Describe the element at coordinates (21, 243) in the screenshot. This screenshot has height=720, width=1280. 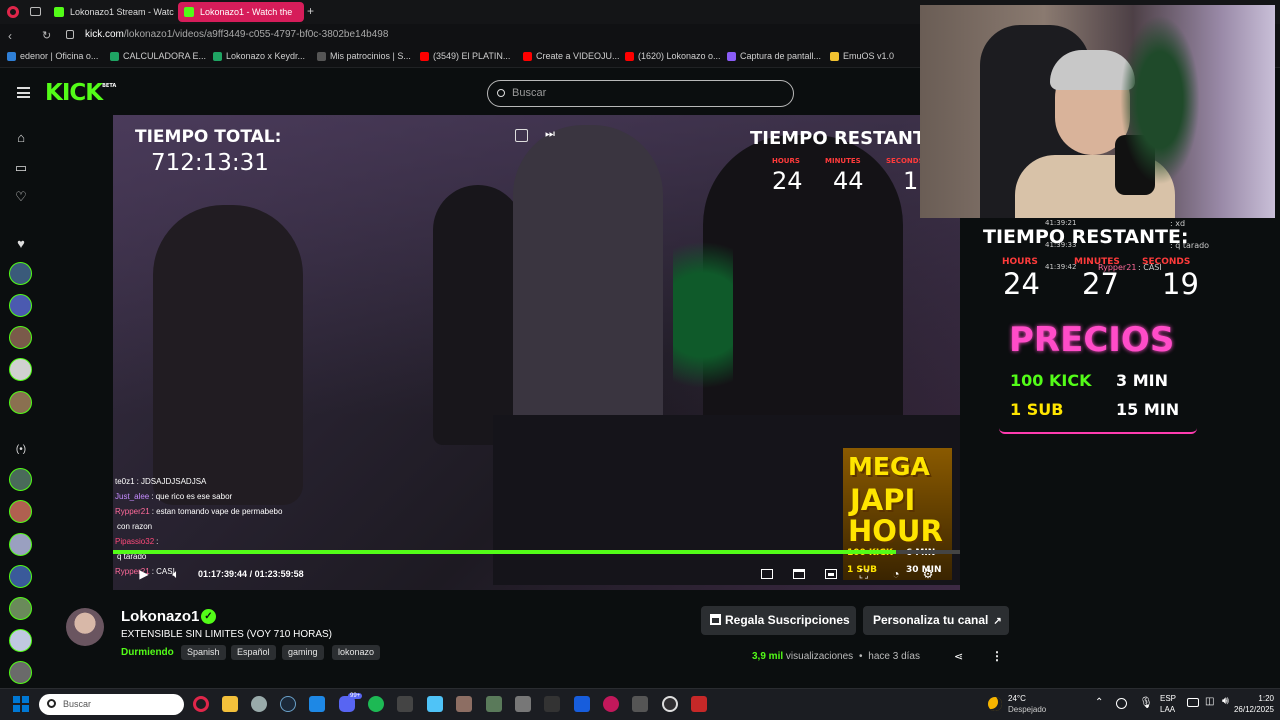
I see `followed-heart-icon: ♥` at that location.